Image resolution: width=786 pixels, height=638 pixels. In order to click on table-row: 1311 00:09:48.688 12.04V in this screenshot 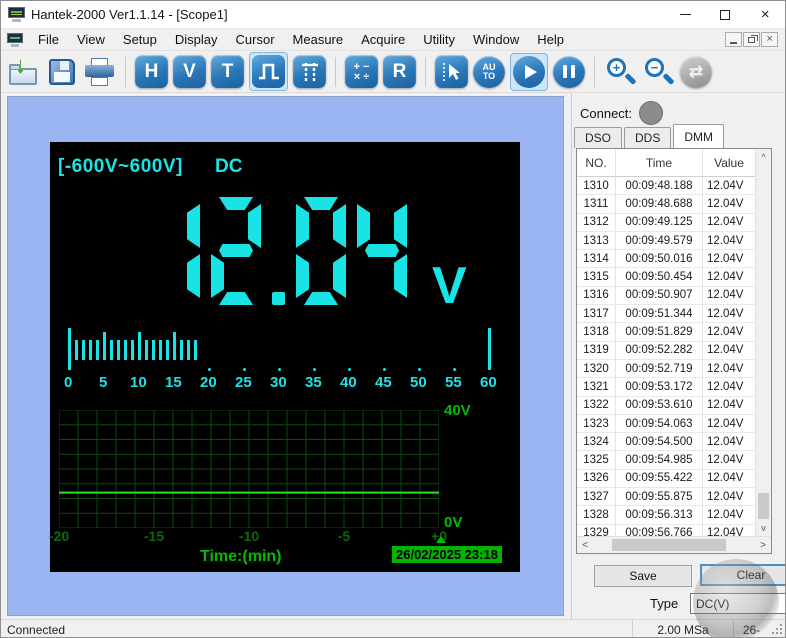, I will do `click(666, 204)`.